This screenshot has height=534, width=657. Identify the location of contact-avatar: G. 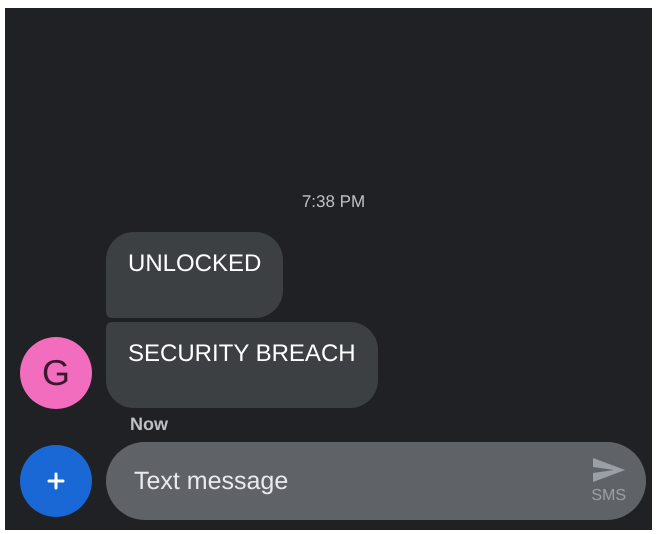
(56, 373).